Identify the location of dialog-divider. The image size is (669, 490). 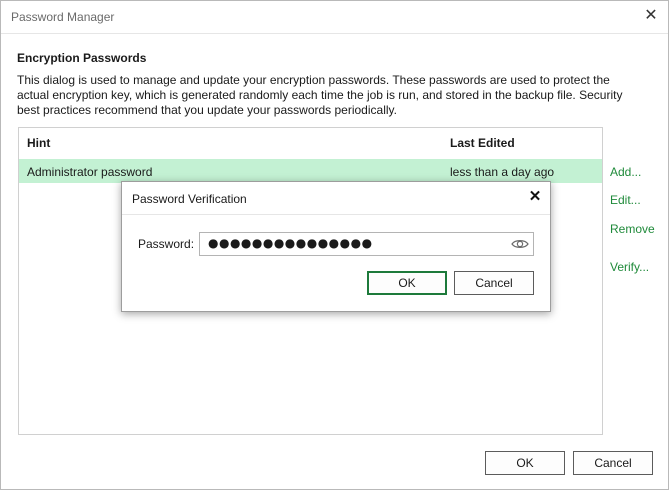
(336, 214).